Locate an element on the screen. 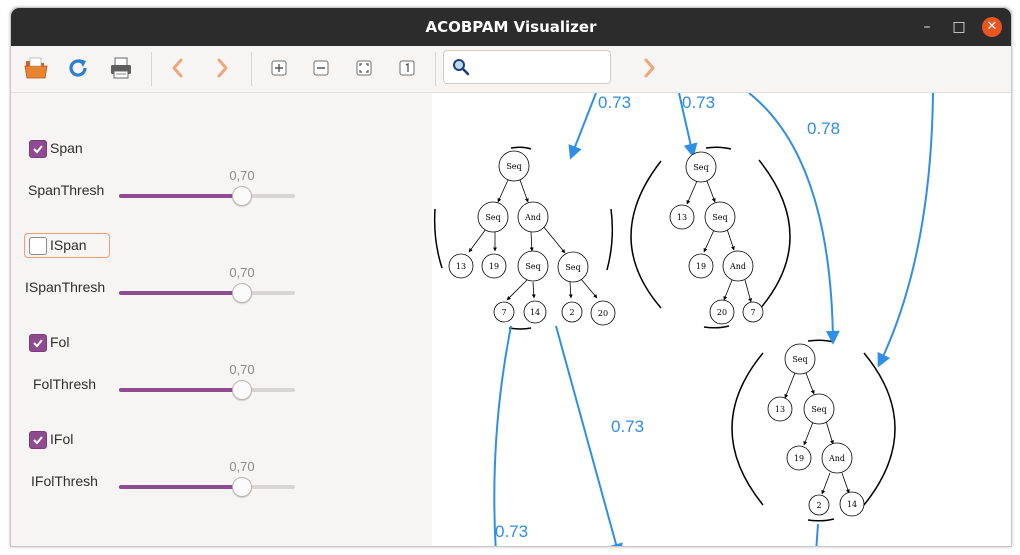 The image size is (1020, 555). printer-icon is located at coordinates (121, 68).